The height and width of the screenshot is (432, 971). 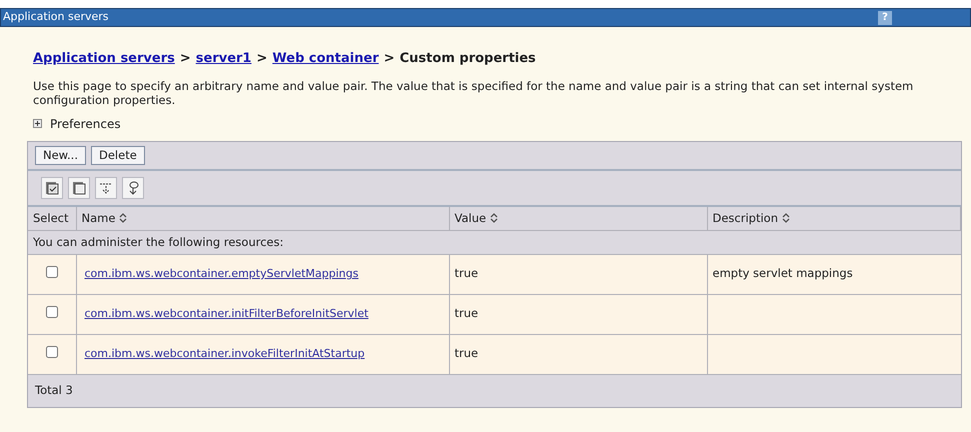 What do you see at coordinates (133, 187) in the screenshot?
I see `filter-icon` at bounding box center [133, 187].